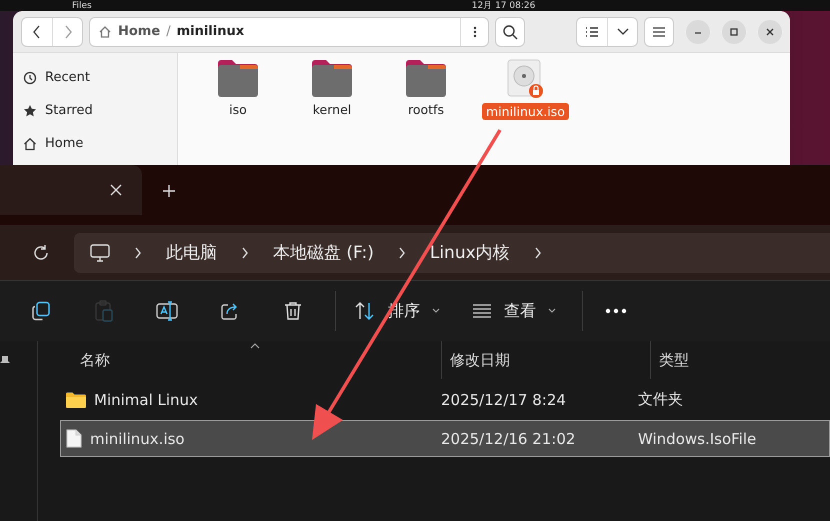  What do you see at coordinates (546, 360) in the screenshot?
I see `column-header: 修改日期` at bounding box center [546, 360].